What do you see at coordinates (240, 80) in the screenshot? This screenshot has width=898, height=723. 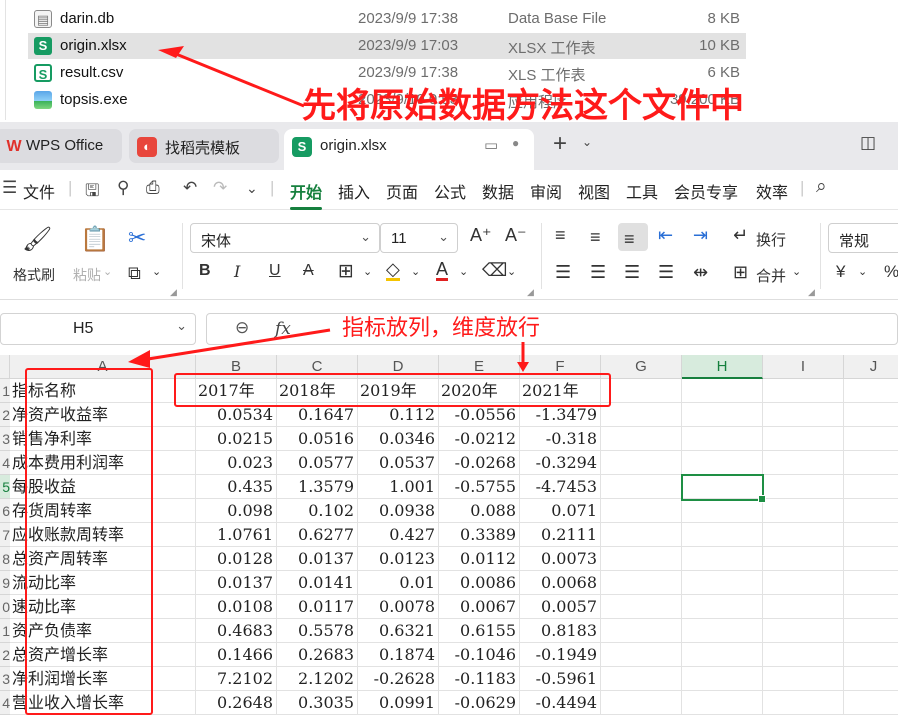 I see `arrow-to-origin-file` at bounding box center [240, 80].